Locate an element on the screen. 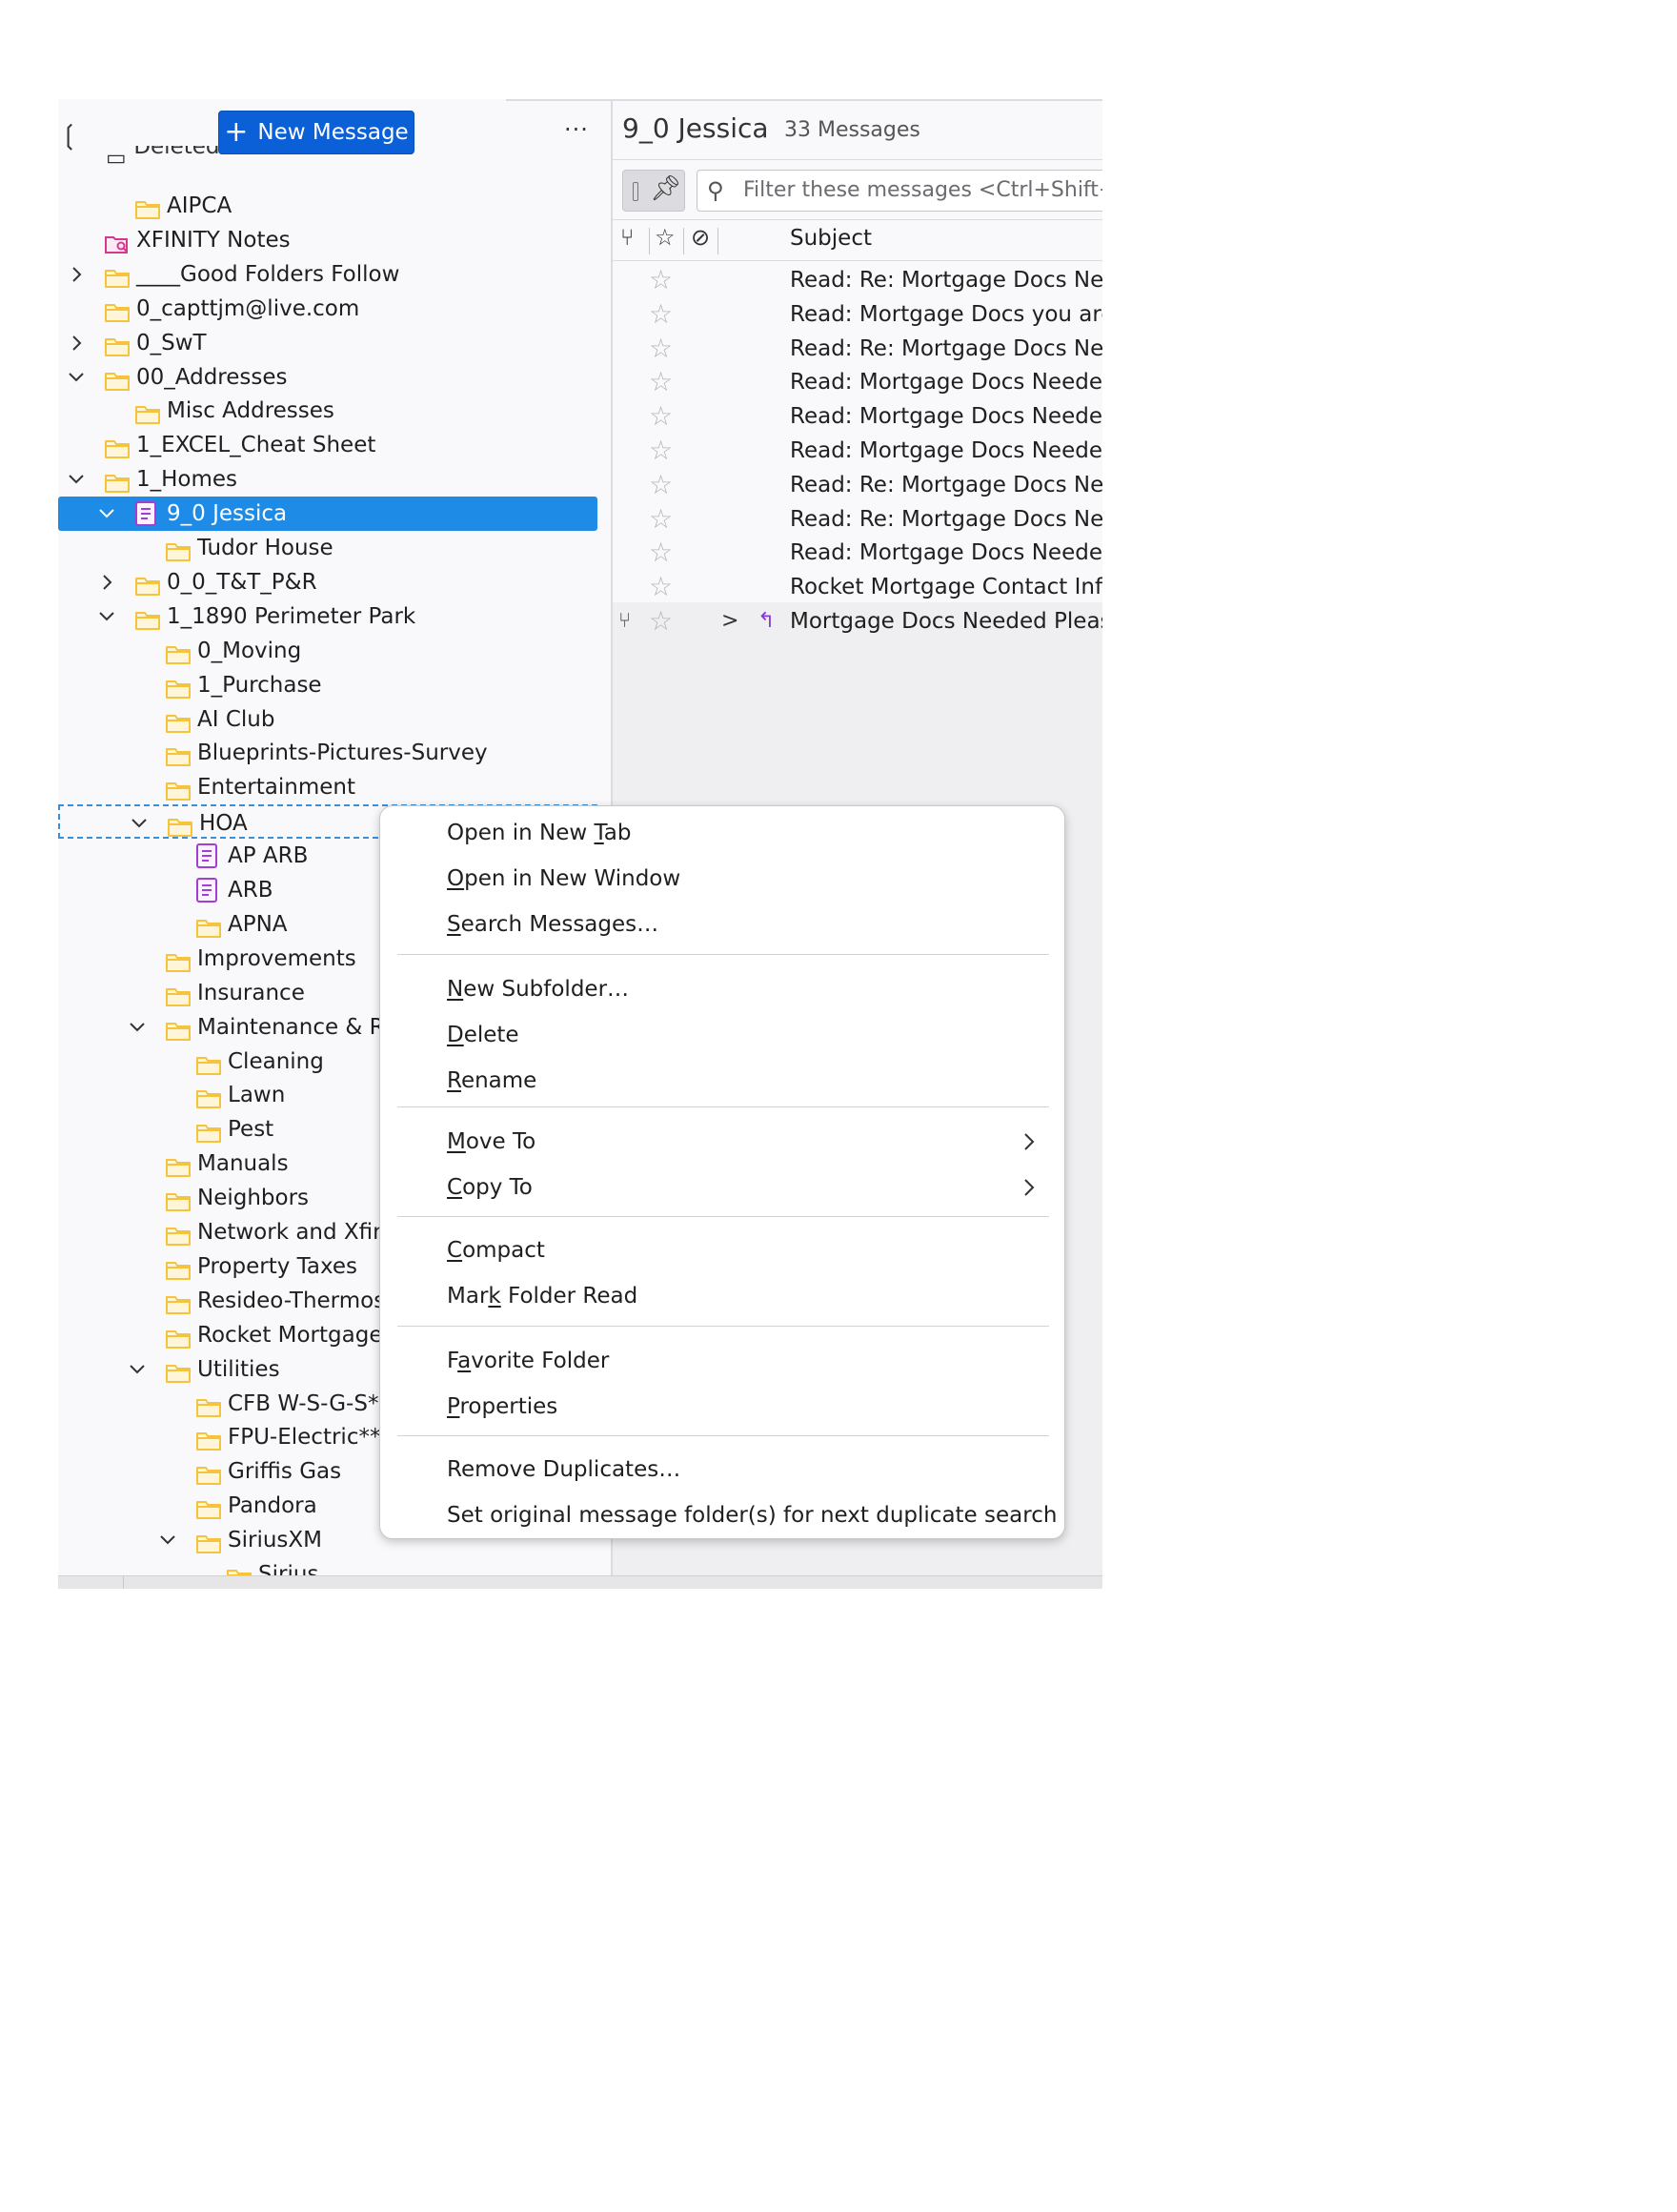 The width and height of the screenshot is (1677, 2212). folder-row: 0_SwT is located at coordinates (327, 343).